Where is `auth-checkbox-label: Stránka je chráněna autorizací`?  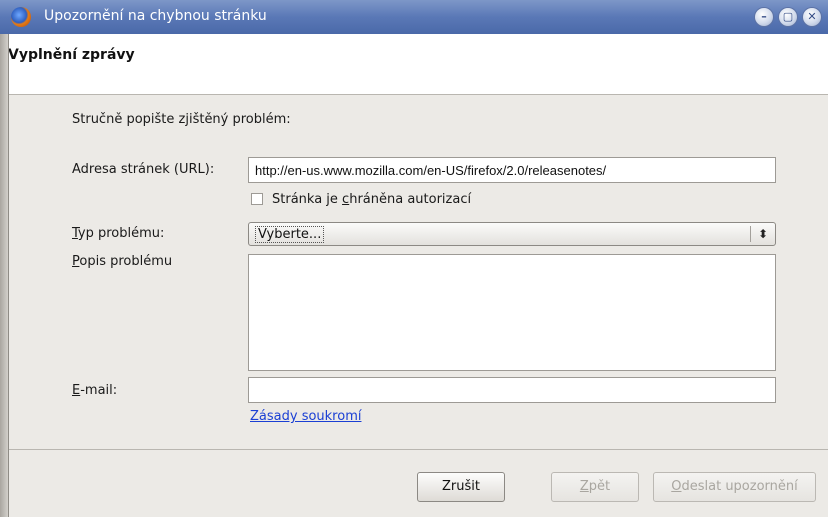
auth-checkbox-label: Stránka je chráněna autorizací is located at coordinates (371, 199).